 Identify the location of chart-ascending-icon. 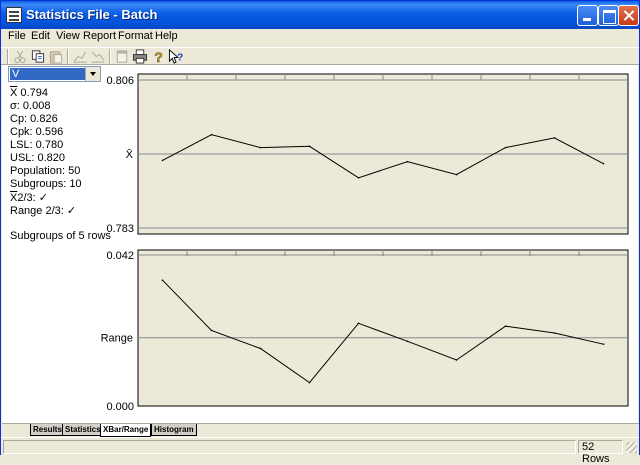
(80, 56).